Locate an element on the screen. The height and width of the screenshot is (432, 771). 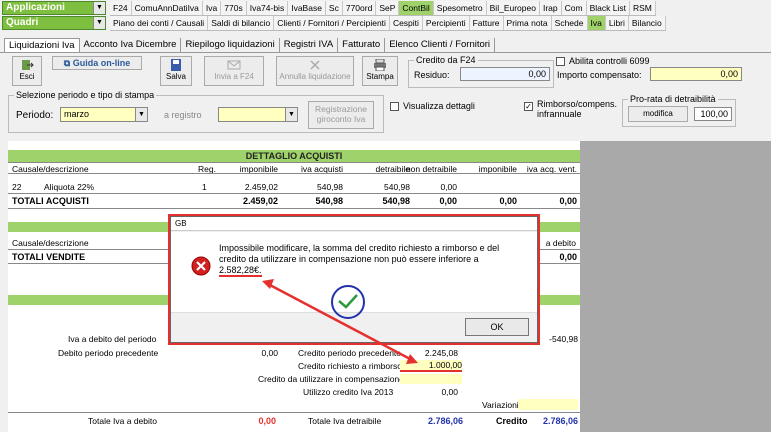
check-icon is located at coordinates (348, 301).